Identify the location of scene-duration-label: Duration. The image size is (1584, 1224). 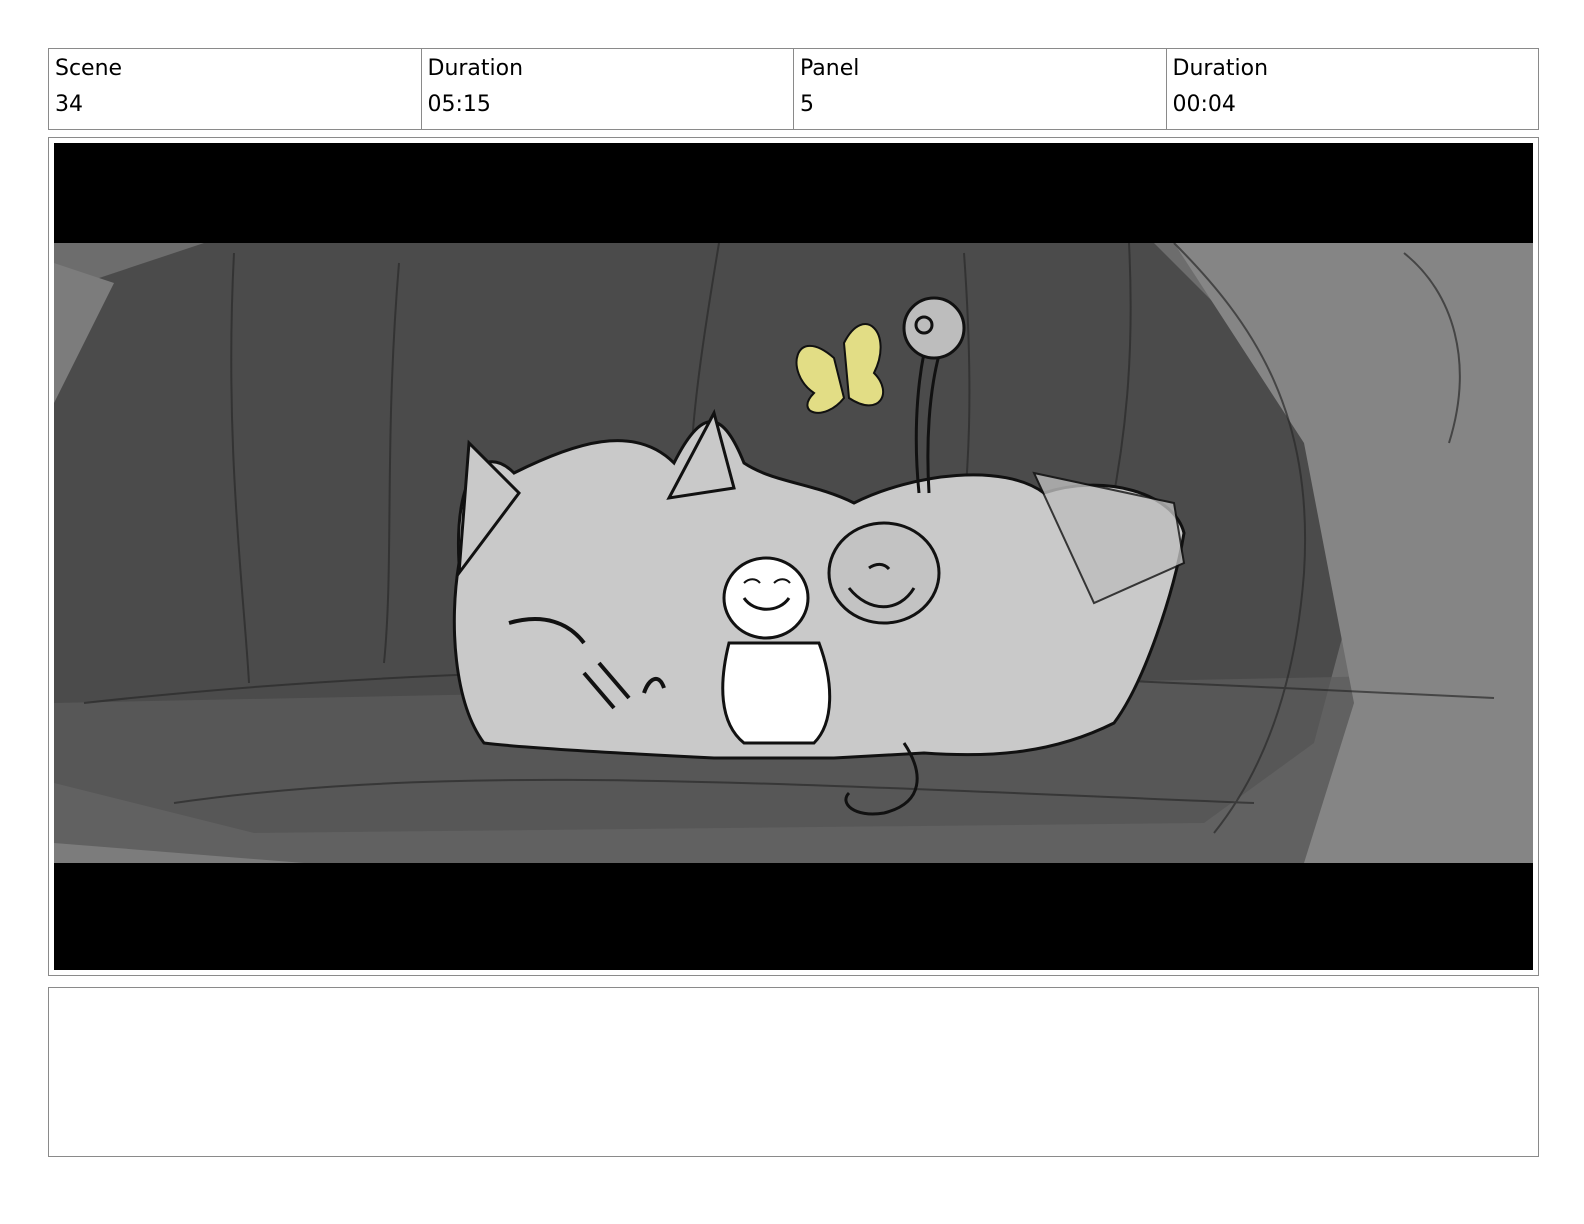
(475, 68).